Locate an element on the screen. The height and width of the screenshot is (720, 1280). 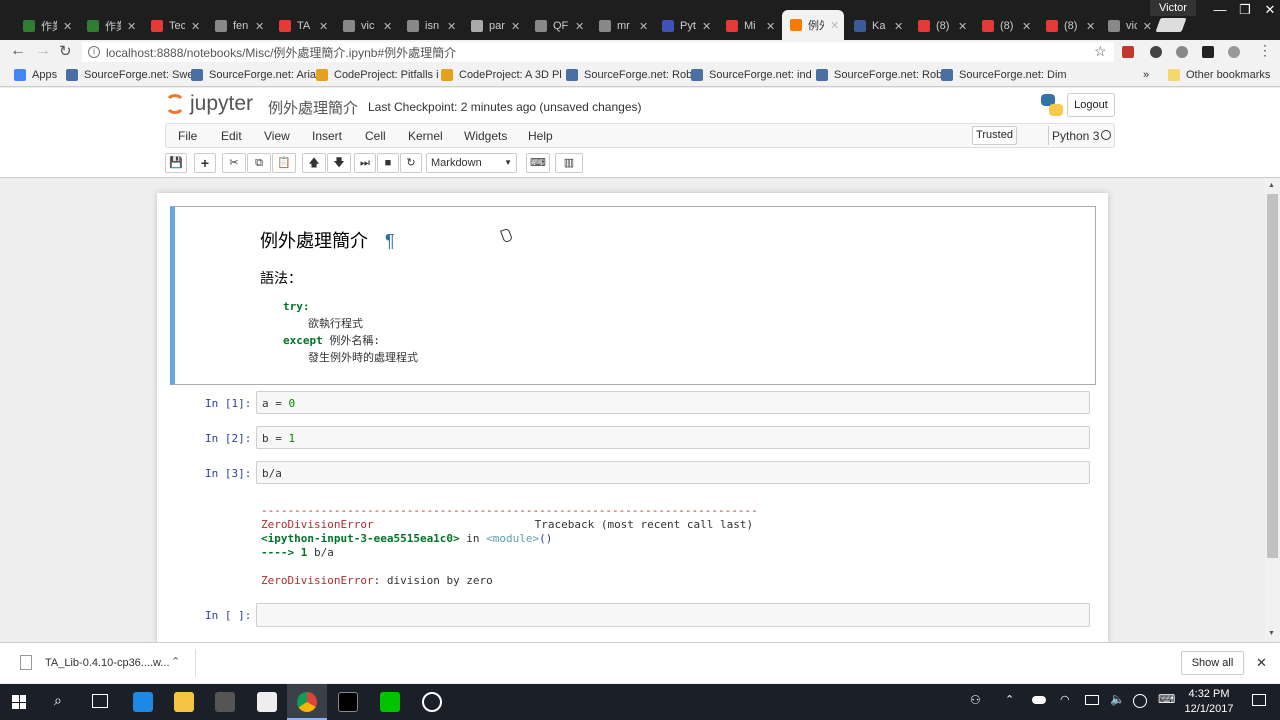
cell-type-select: Markdown ▼ is located at coordinates (471, 163).